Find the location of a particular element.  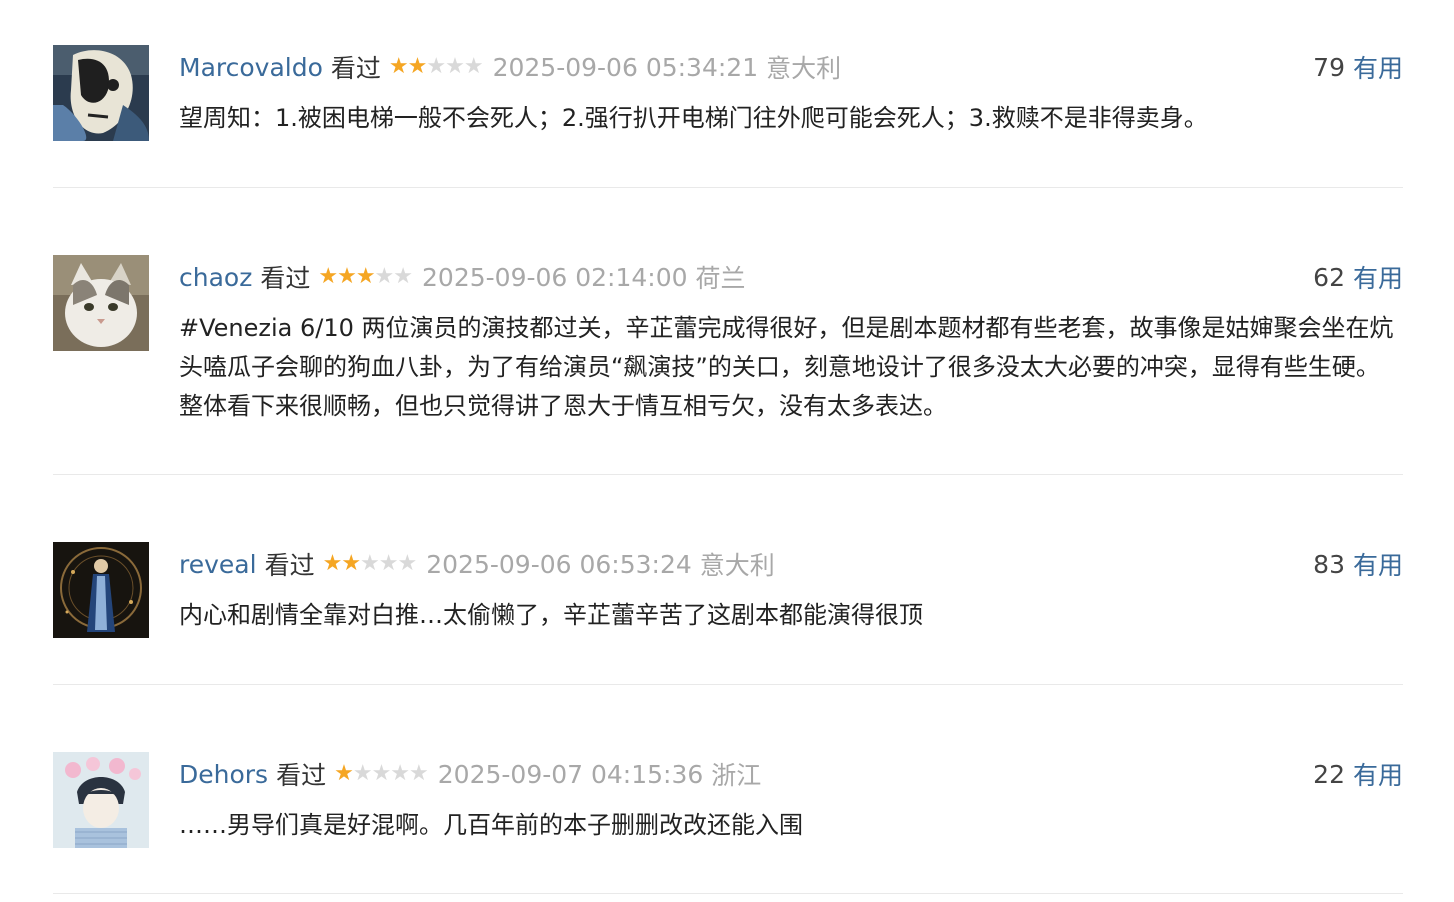

vote-count: 83 is located at coordinates (1329, 564).